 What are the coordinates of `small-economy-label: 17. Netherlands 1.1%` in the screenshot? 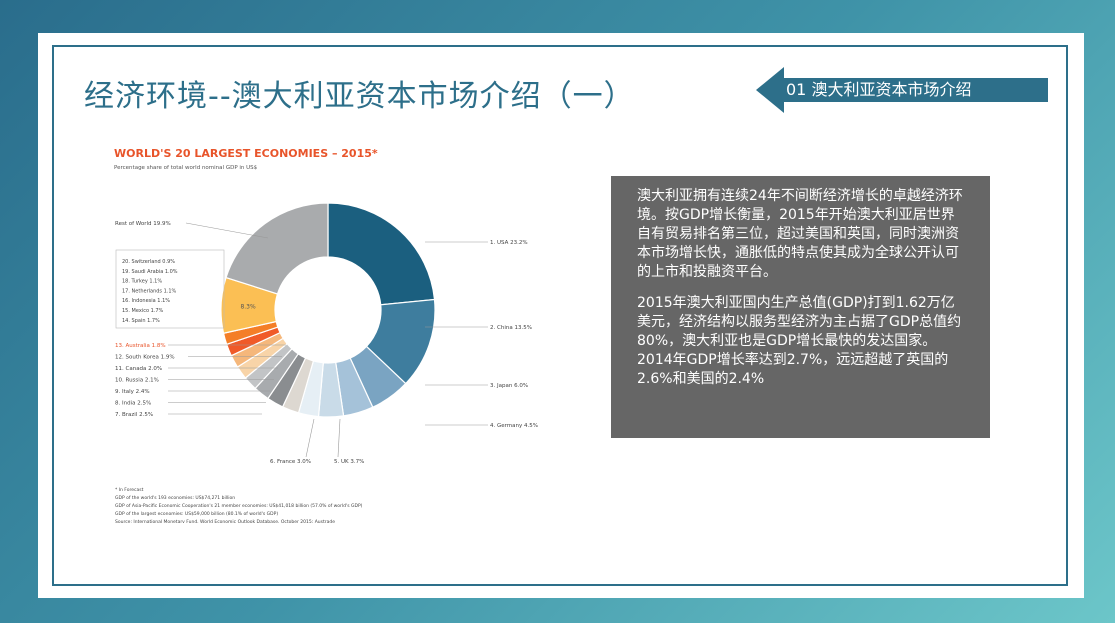 It's located at (149, 291).